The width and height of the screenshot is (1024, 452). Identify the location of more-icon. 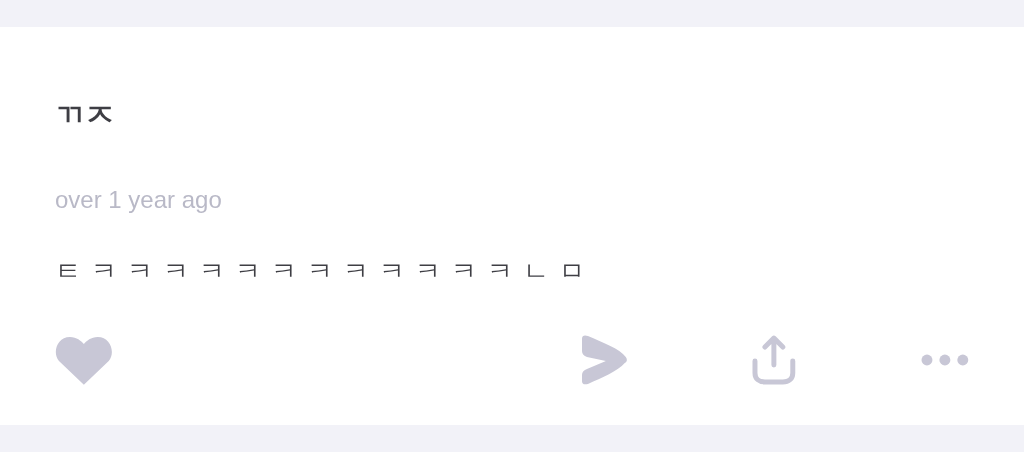
(945, 360).